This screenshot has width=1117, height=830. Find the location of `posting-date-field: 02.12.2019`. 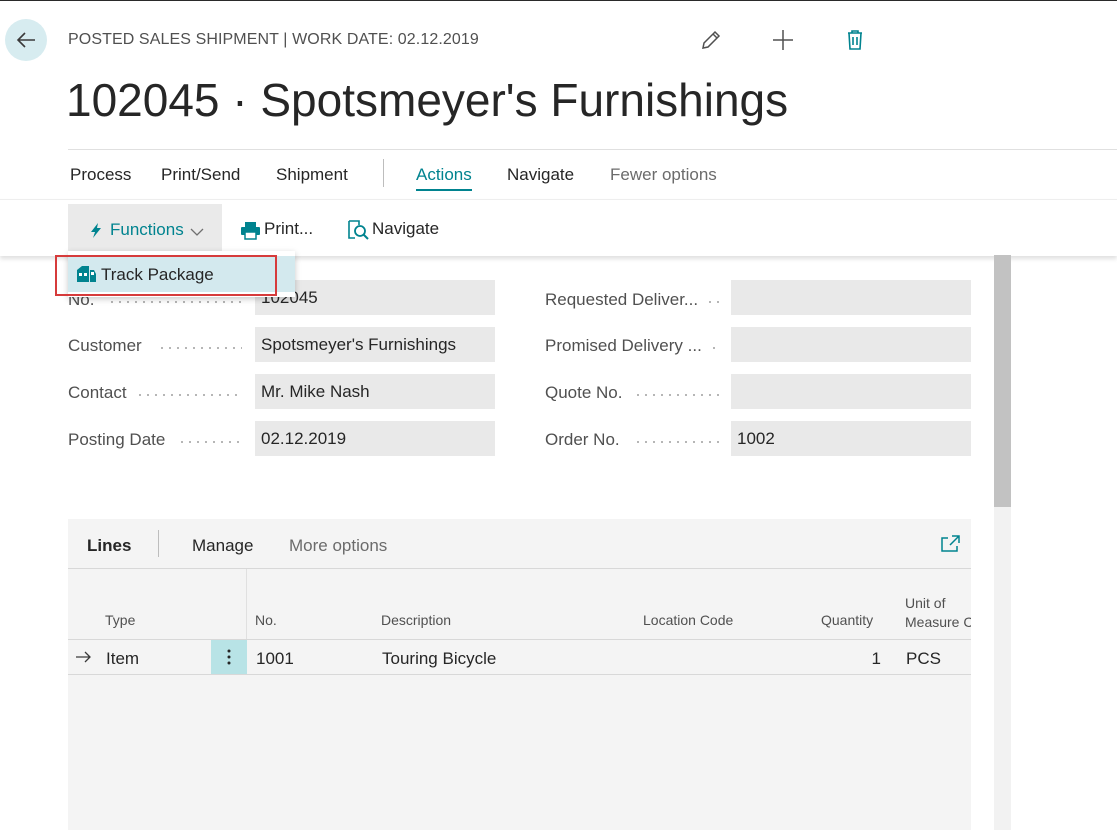

posting-date-field: 02.12.2019 is located at coordinates (375, 438).